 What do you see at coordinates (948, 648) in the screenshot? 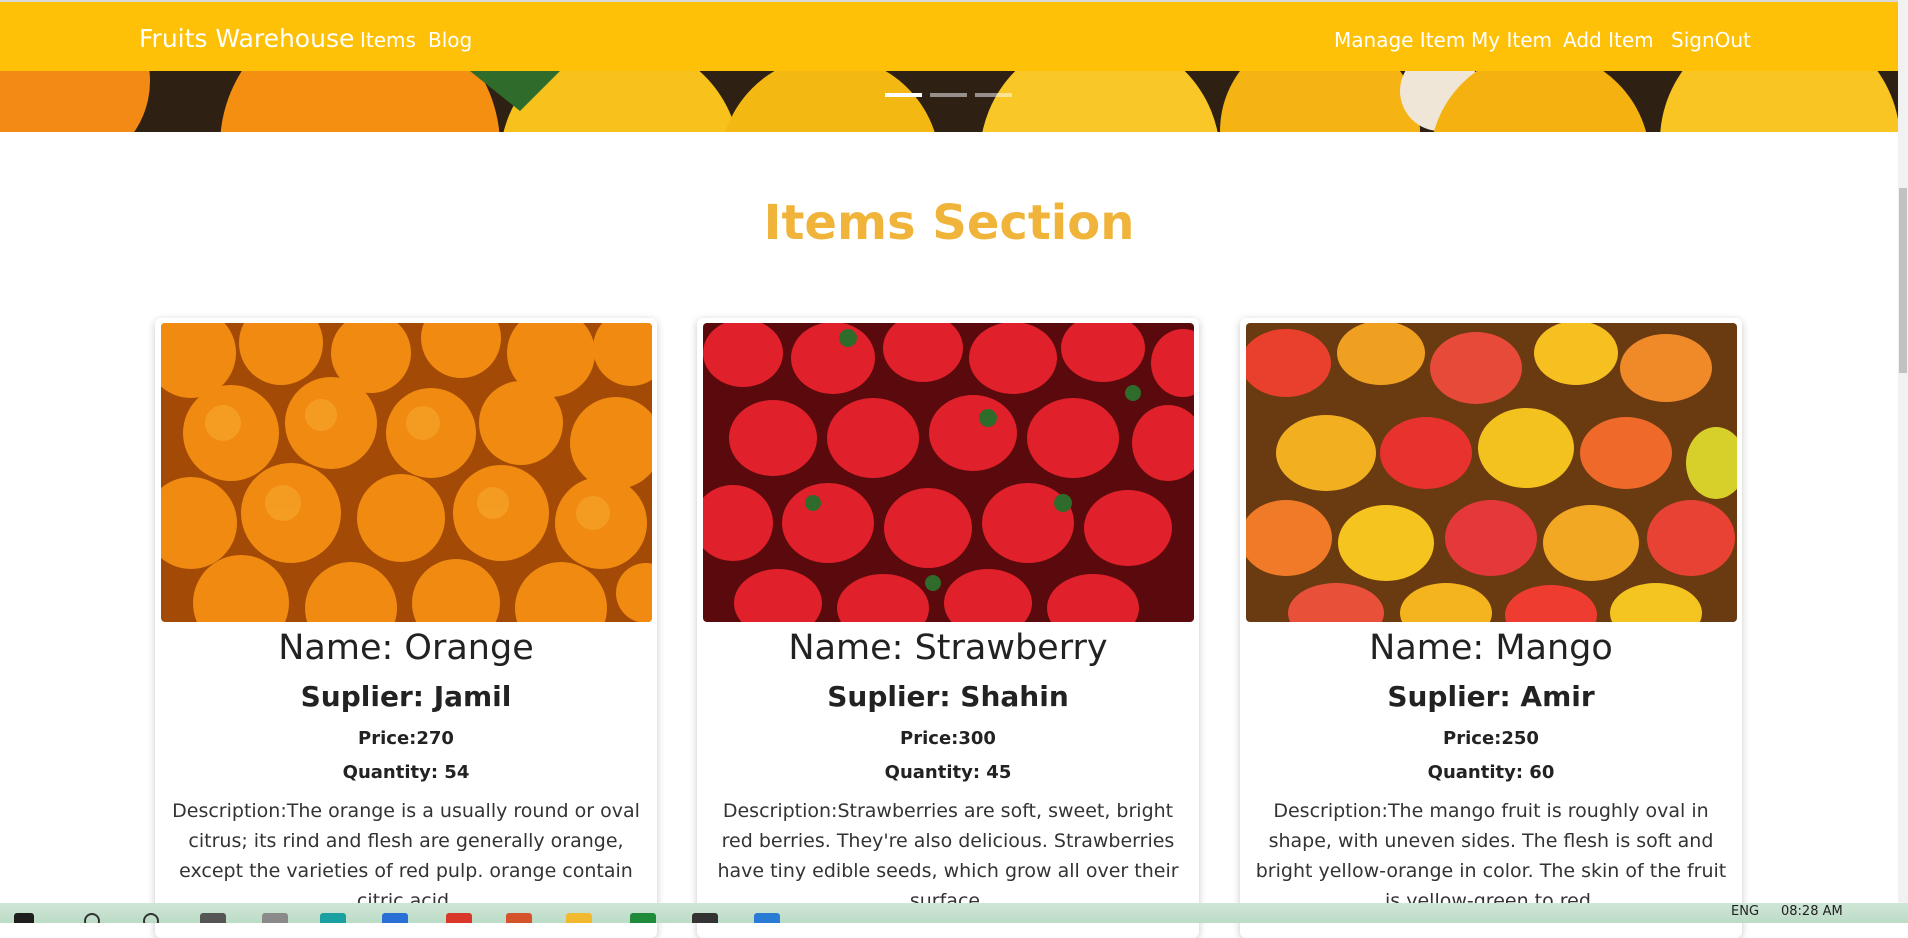
I see `item-name: Name: Strawberry` at bounding box center [948, 648].